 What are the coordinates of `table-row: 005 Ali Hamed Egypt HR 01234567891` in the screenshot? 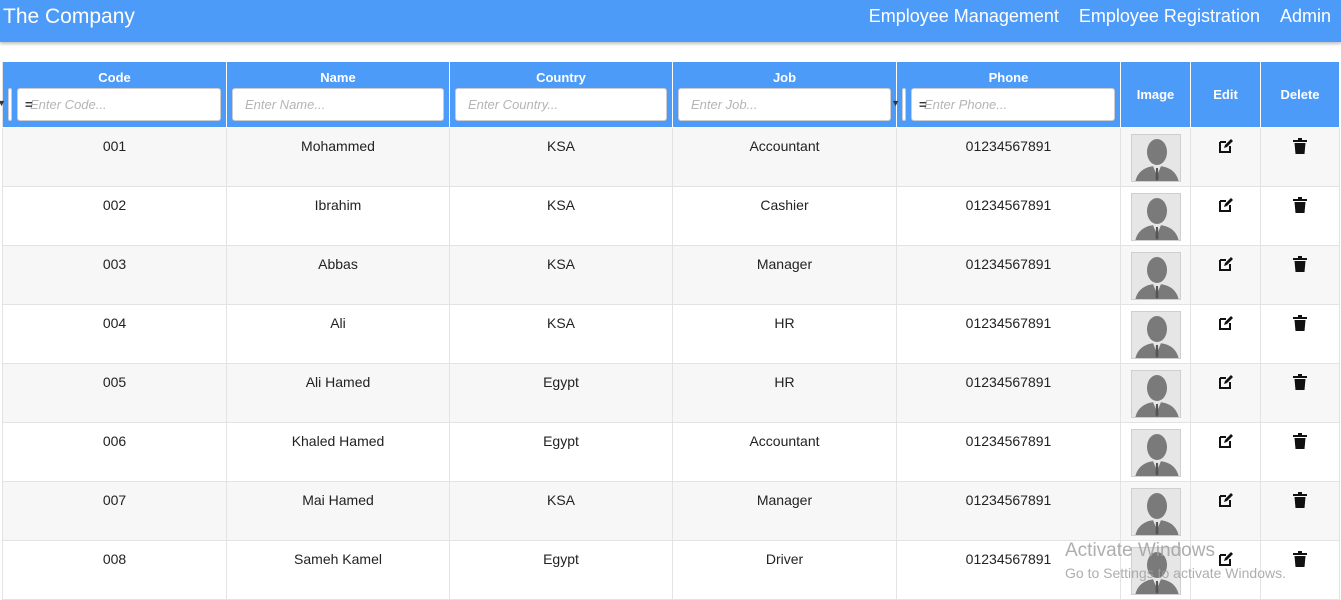 It's located at (671, 393).